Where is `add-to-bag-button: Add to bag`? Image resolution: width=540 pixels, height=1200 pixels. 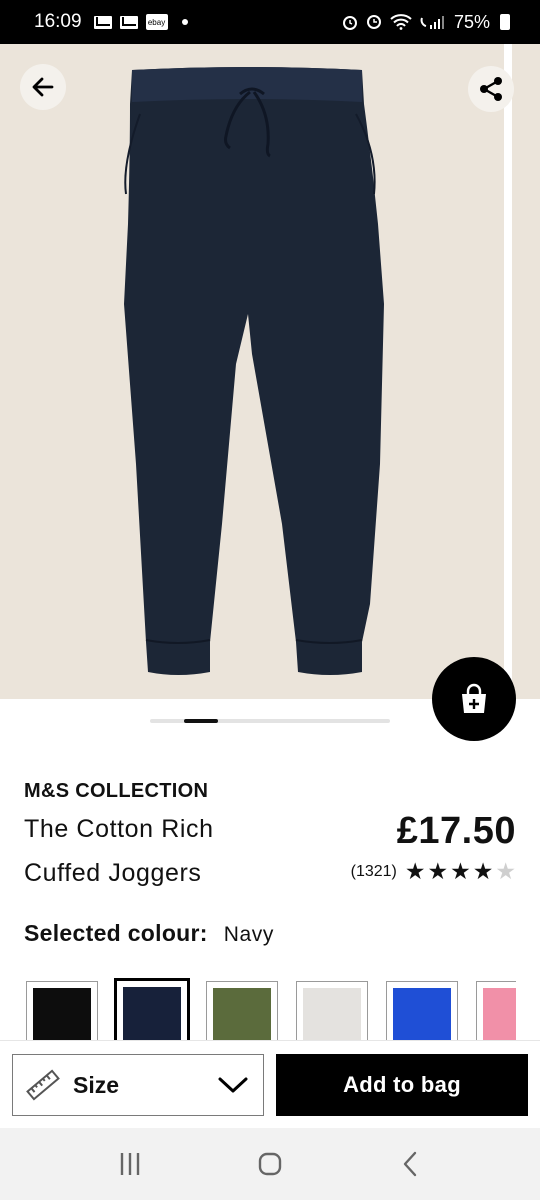 add-to-bag-button: Add to bag is located at coordinates (402, 1085).